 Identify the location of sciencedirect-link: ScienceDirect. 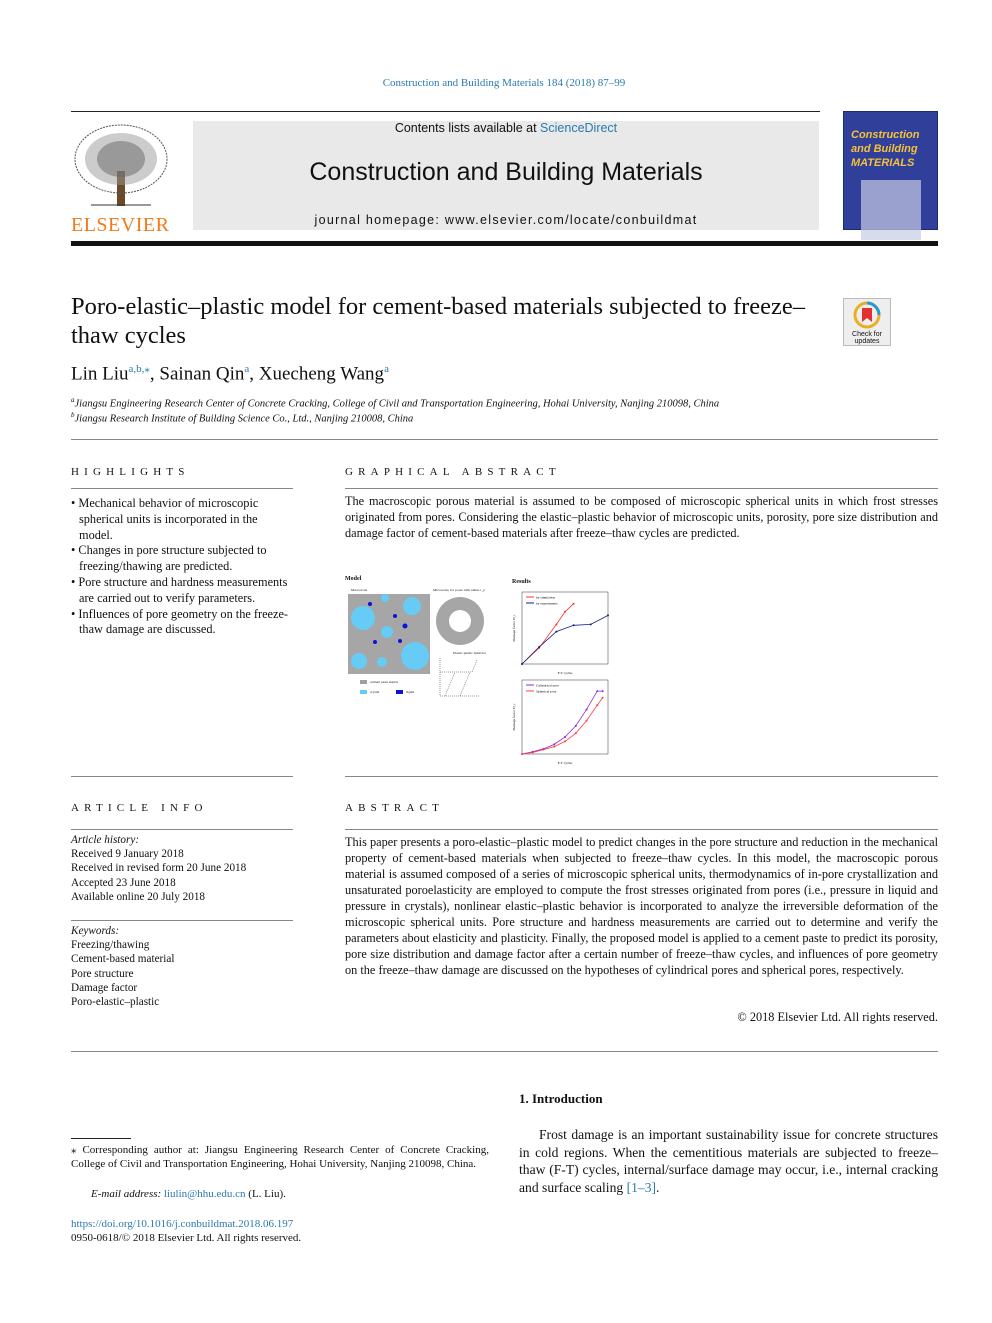
(578, 128).